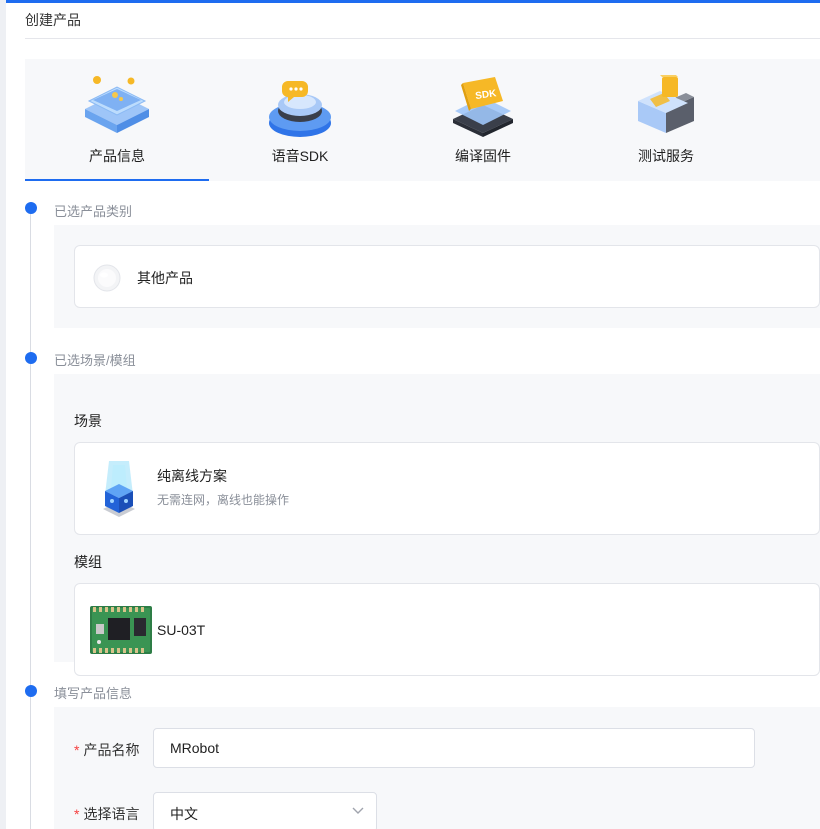  Describe the element at coordinates (447, 629) in the screenshot. I see `module-card: SU-03T` at that location.